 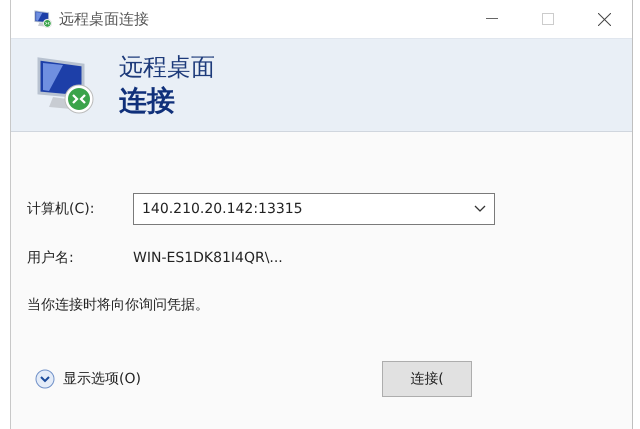 I want to click on field-label: 计算机(C):, so click(x=61, y=209).